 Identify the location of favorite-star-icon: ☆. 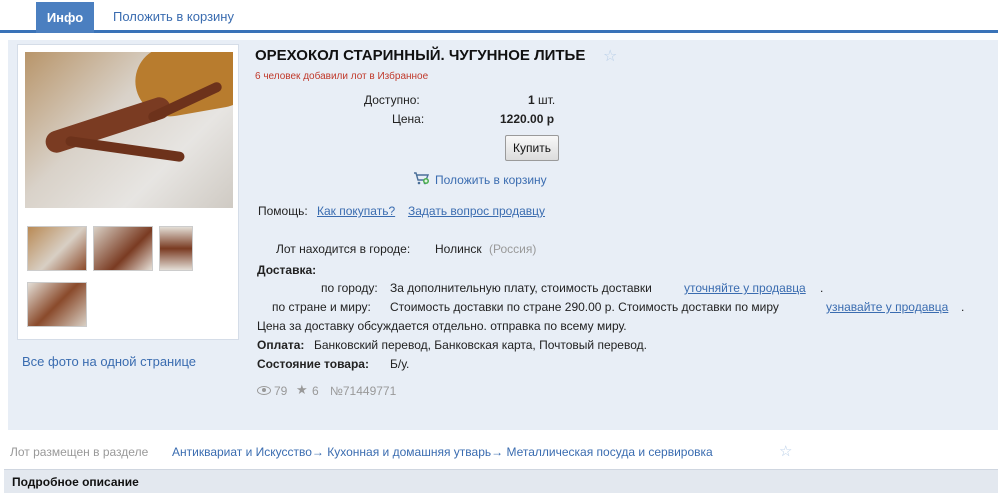
(610, 56).